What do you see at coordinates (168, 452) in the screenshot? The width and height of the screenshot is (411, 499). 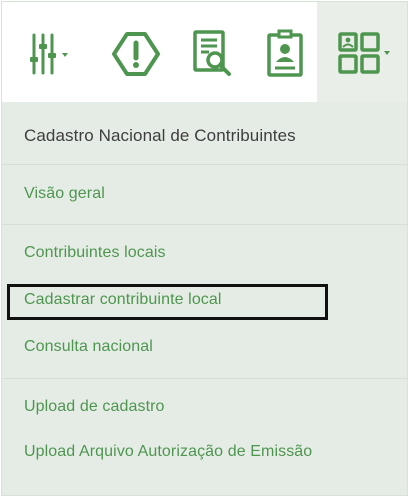 I see `menu-item-upload-arquivo-autorizacao: Upload Arquivo Autorização de Emissão` at bounding box center [168, 452].